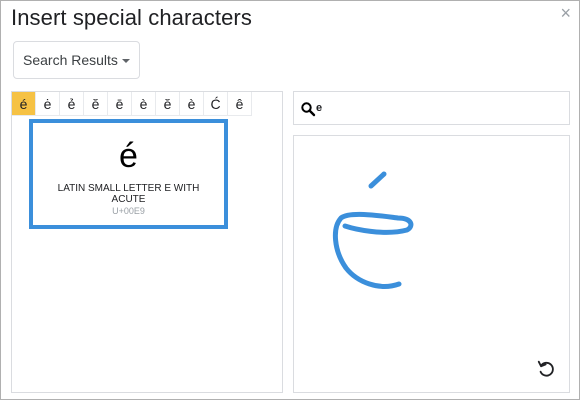 Image resolution: width=580 pixels, height=400 pixels. I want to click on undo-icon, so click(547, 369).